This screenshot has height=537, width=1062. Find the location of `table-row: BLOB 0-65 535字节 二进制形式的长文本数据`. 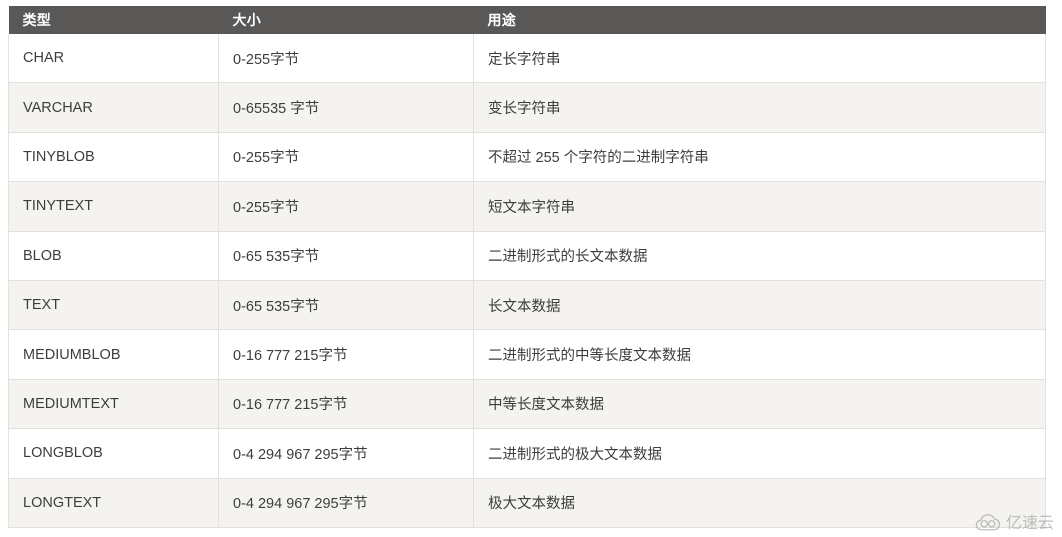

table-row: BLOB 0-65 535字节 二进制形式的长文本数据 is located at coordinates (527, 256).